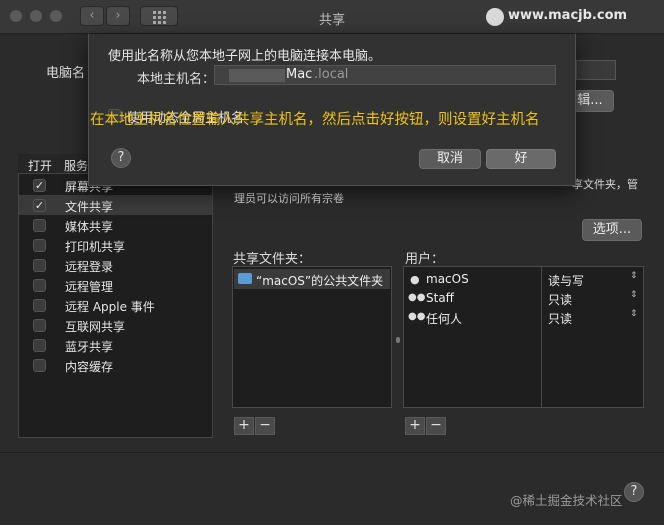  Describe the element at coordinates (523, 279) in the screenshot. I see `user-row: ● macOS 读与写 ⇕` at that location.